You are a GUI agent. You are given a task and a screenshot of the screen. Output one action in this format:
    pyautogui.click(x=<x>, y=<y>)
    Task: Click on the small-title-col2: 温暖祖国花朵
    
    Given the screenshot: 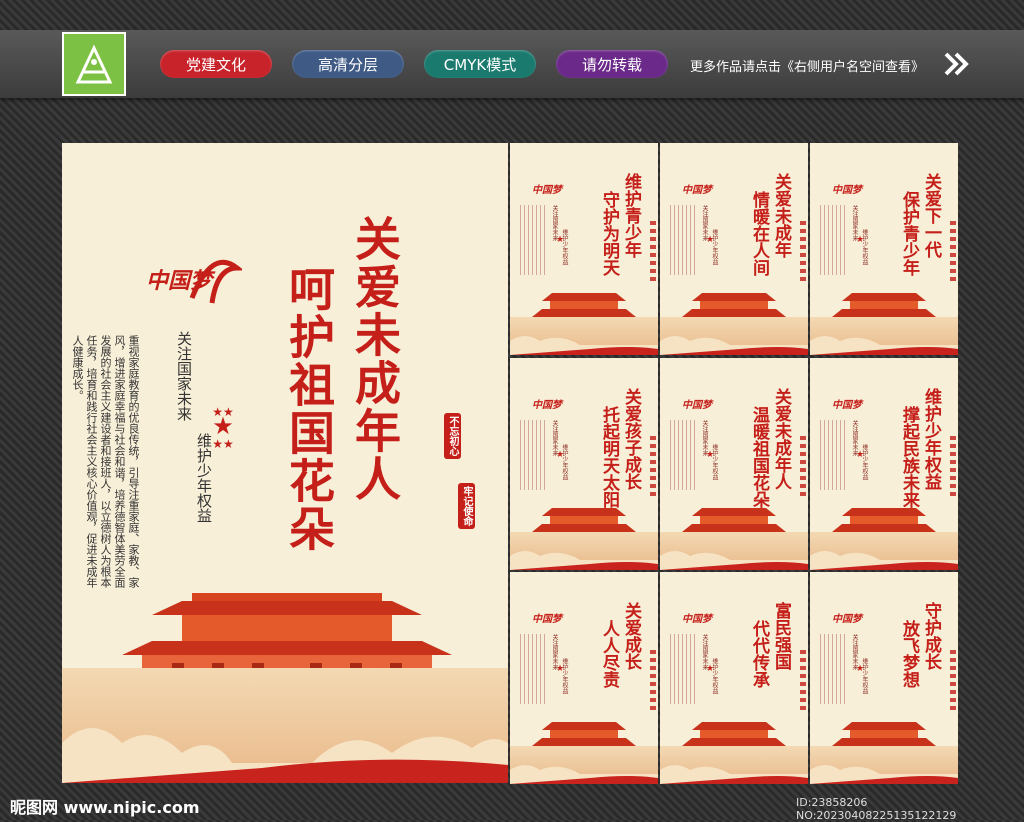 What is the action you would take?
    pyautogui.click(x=759, y=457)
    